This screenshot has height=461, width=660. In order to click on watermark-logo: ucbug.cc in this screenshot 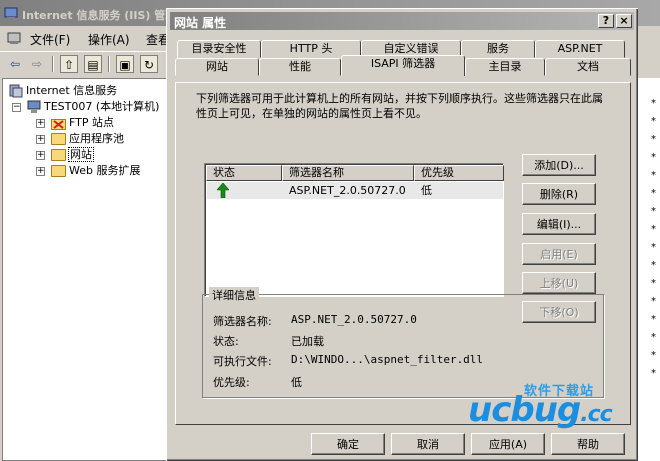, I will do `click(540, 410)`.